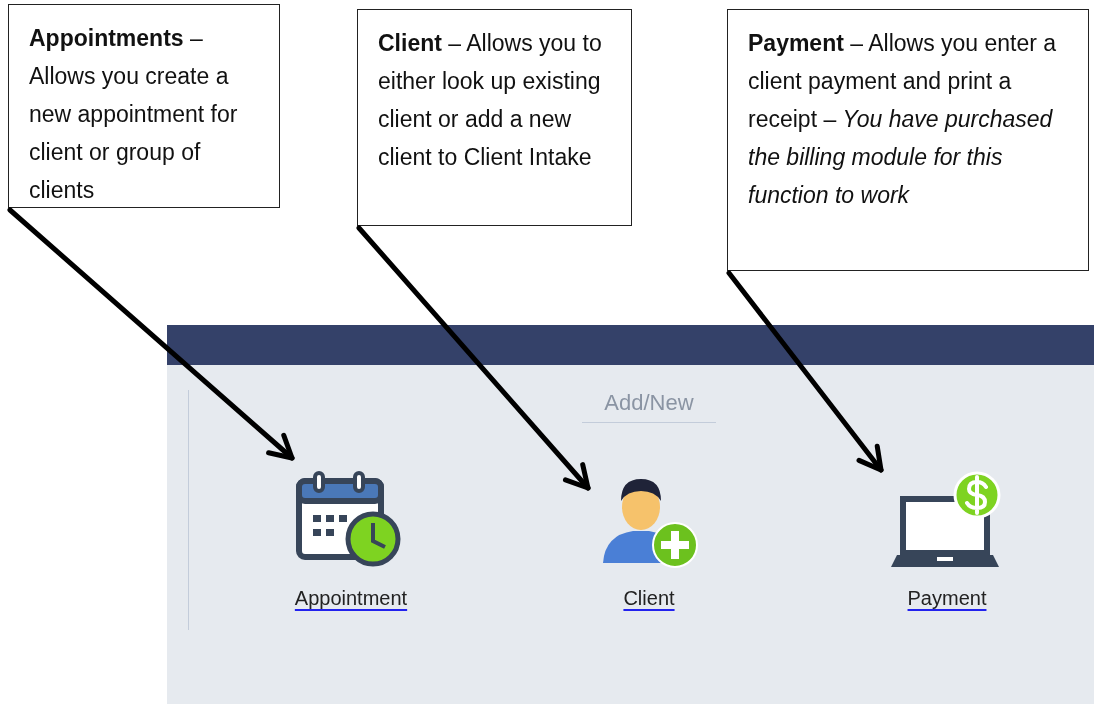 This screenshot has width=1094, height=704. I want to click on section-title: Add/New, so click(649, 406).